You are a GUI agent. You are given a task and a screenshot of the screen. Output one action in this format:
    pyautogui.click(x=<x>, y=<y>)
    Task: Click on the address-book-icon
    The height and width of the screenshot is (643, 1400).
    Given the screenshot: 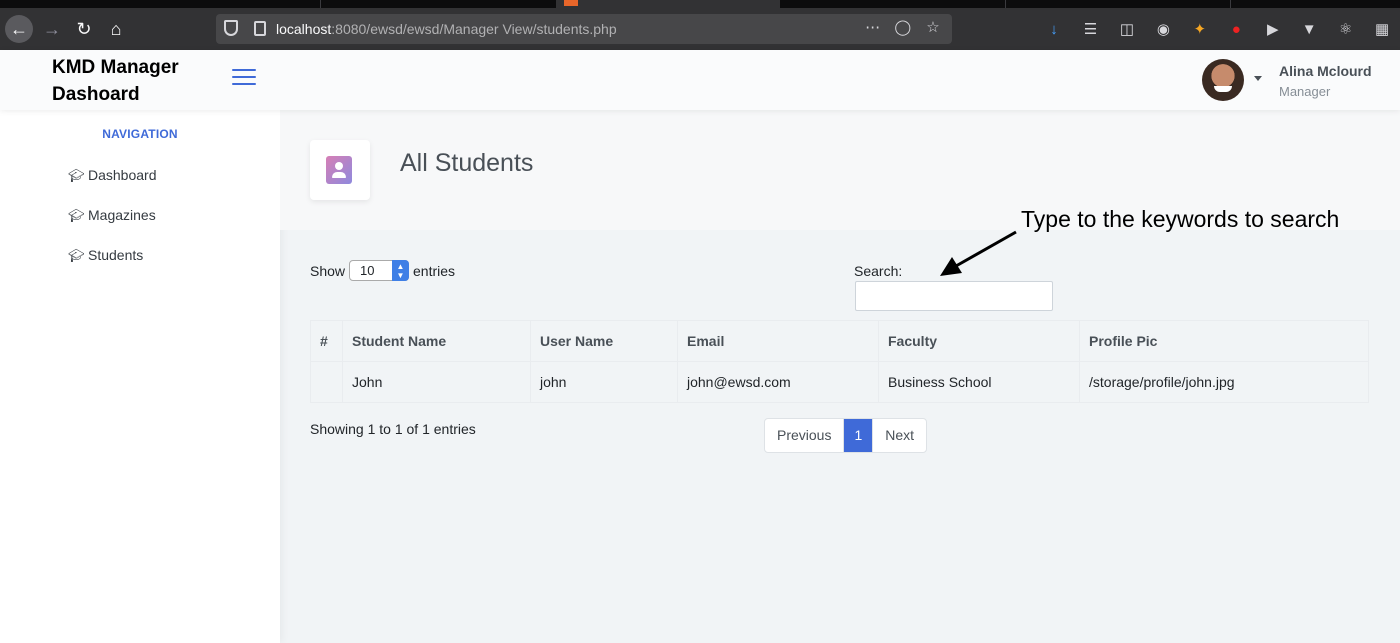 What is the action you would take?
    pyautogui.click(x=340, y=170)
    